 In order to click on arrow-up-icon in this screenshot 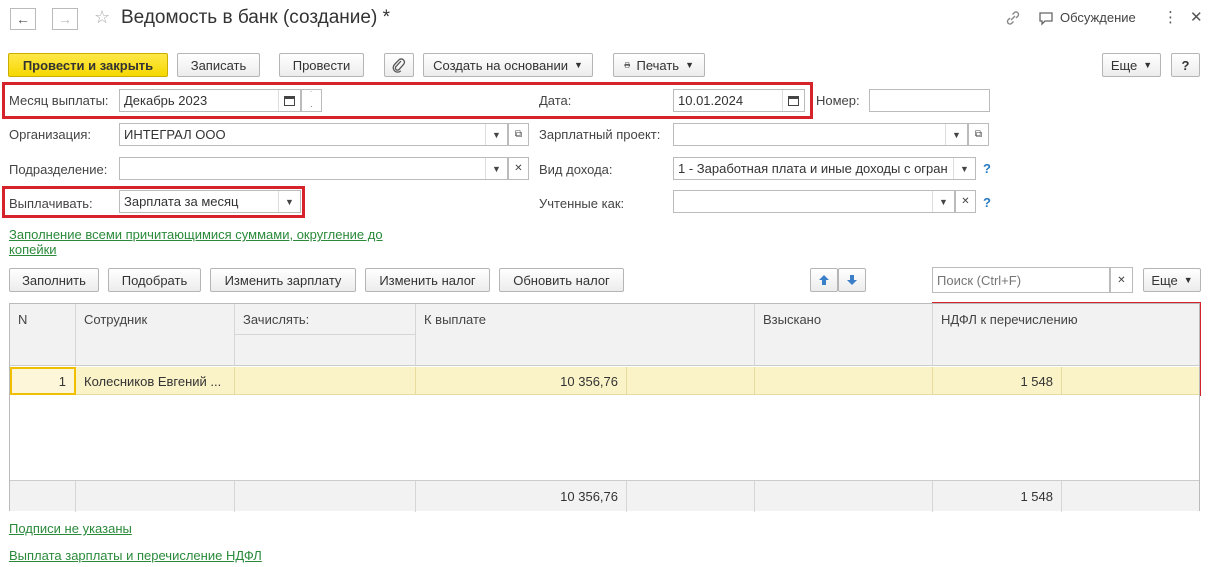, I will do `click(824, 280)`.